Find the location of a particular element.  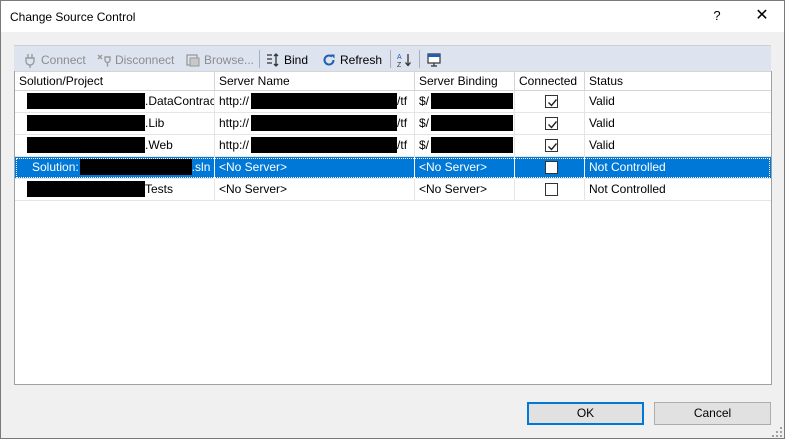

svg-text: A is located at coordinates (399, 57).